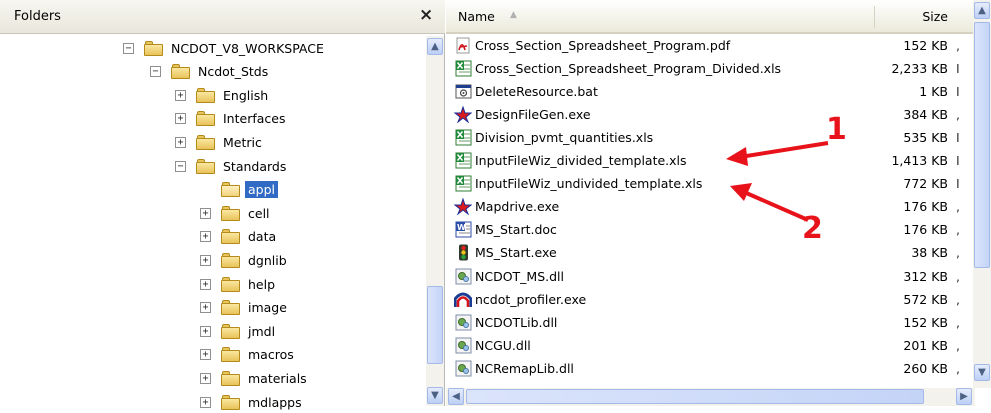 This screenshot has width=991, height=413. I want to click on column-header-size: Size, so click(909, 16).